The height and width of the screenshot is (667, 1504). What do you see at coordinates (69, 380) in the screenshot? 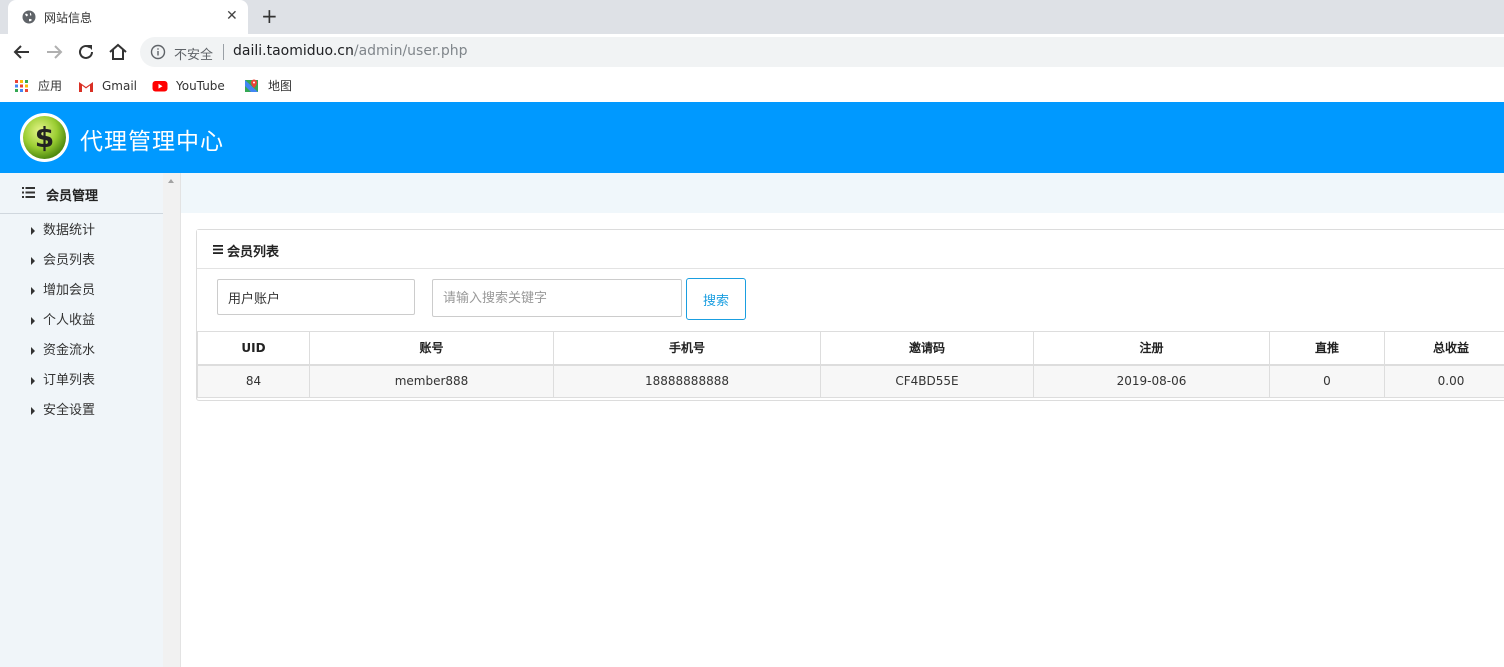
I see `sidebar-item-label: 订单列表` at bounding box center [69, 380].